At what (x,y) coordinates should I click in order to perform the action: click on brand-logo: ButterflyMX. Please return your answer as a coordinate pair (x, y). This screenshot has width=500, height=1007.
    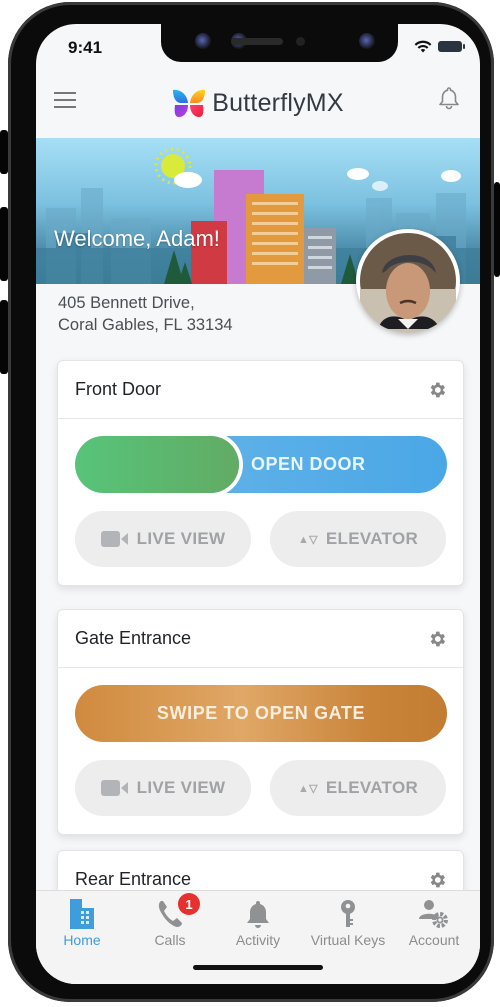
    Looking at the image, I should click on (258, 103).